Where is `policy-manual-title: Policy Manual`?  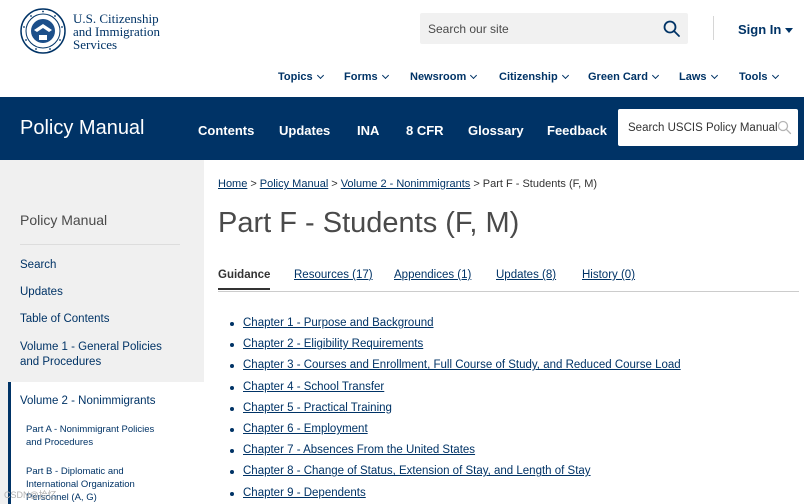 policy-manual-title: Policy Manual is located at coordinates (82, 128).